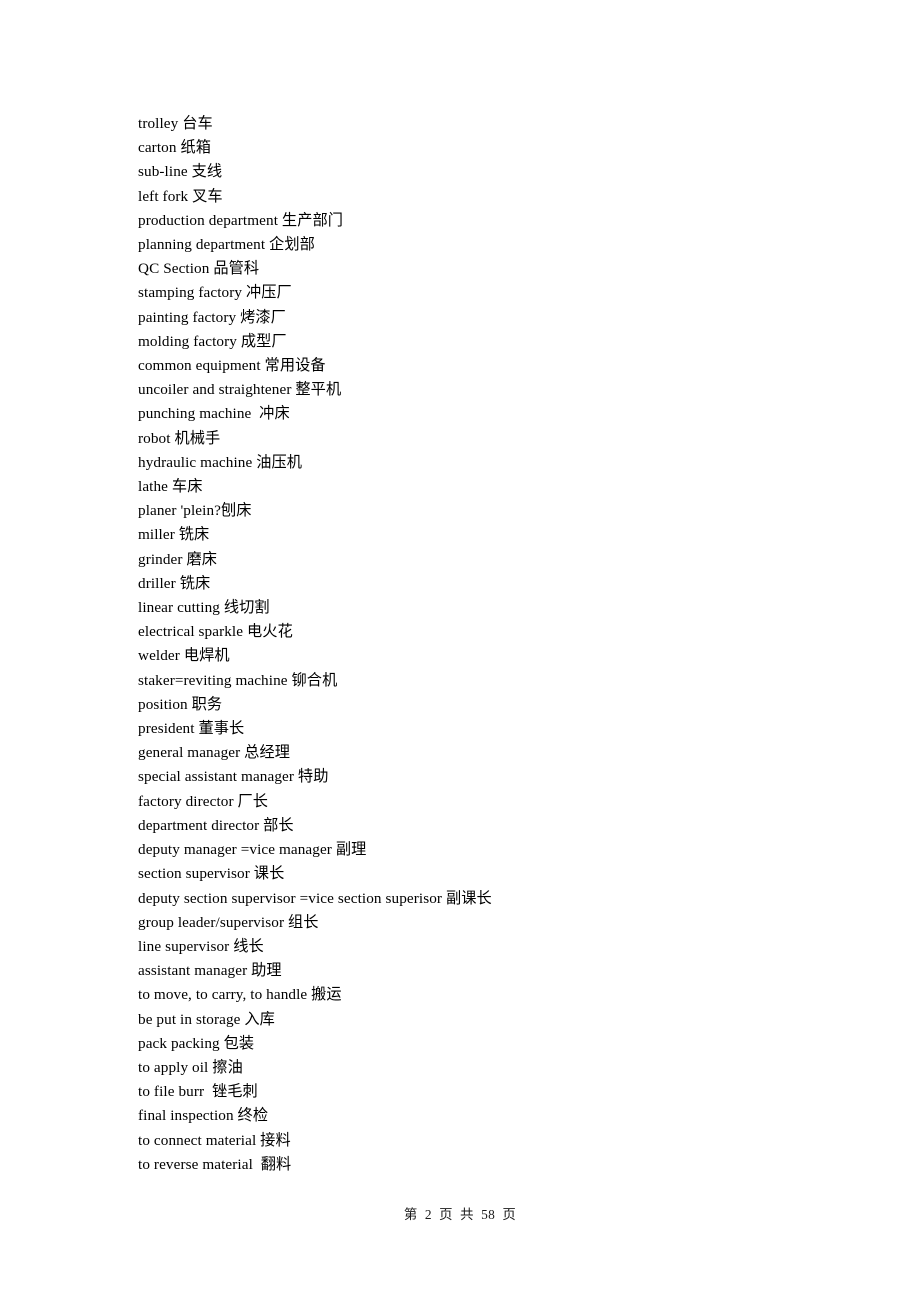 The image size is (920, 1302). What do you see at coordinates (199, 269) in the screenshot?
I see `glossary-line: QC Section 品管科` at bounding box center [199, 269].